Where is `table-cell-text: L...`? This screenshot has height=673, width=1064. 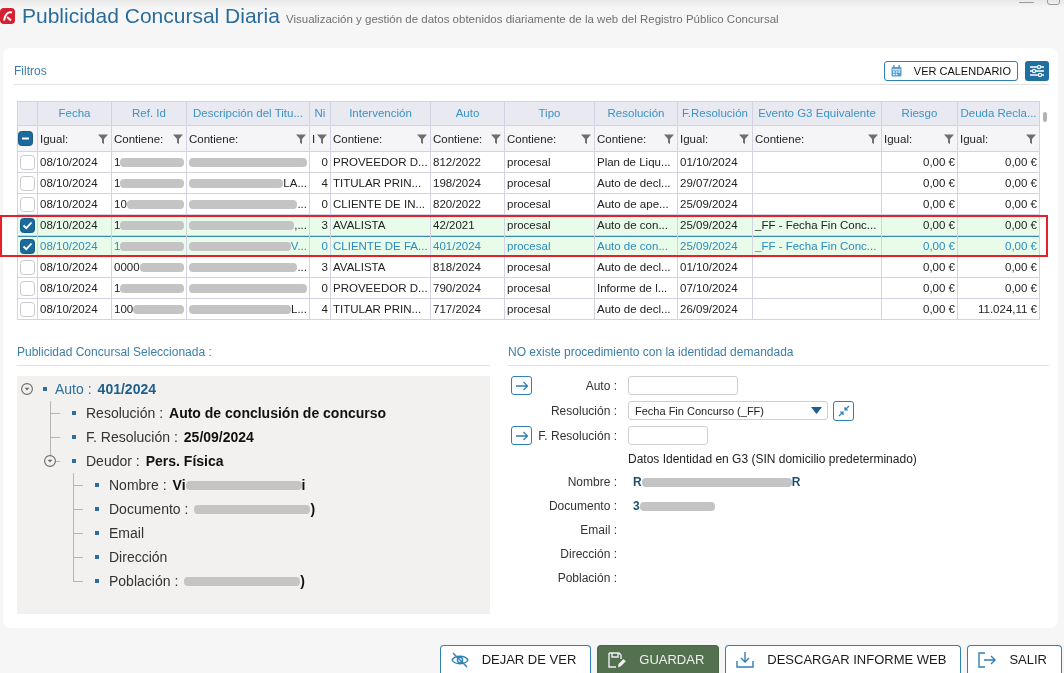
table-cell-text: L... is located at coordinates (299, 309).